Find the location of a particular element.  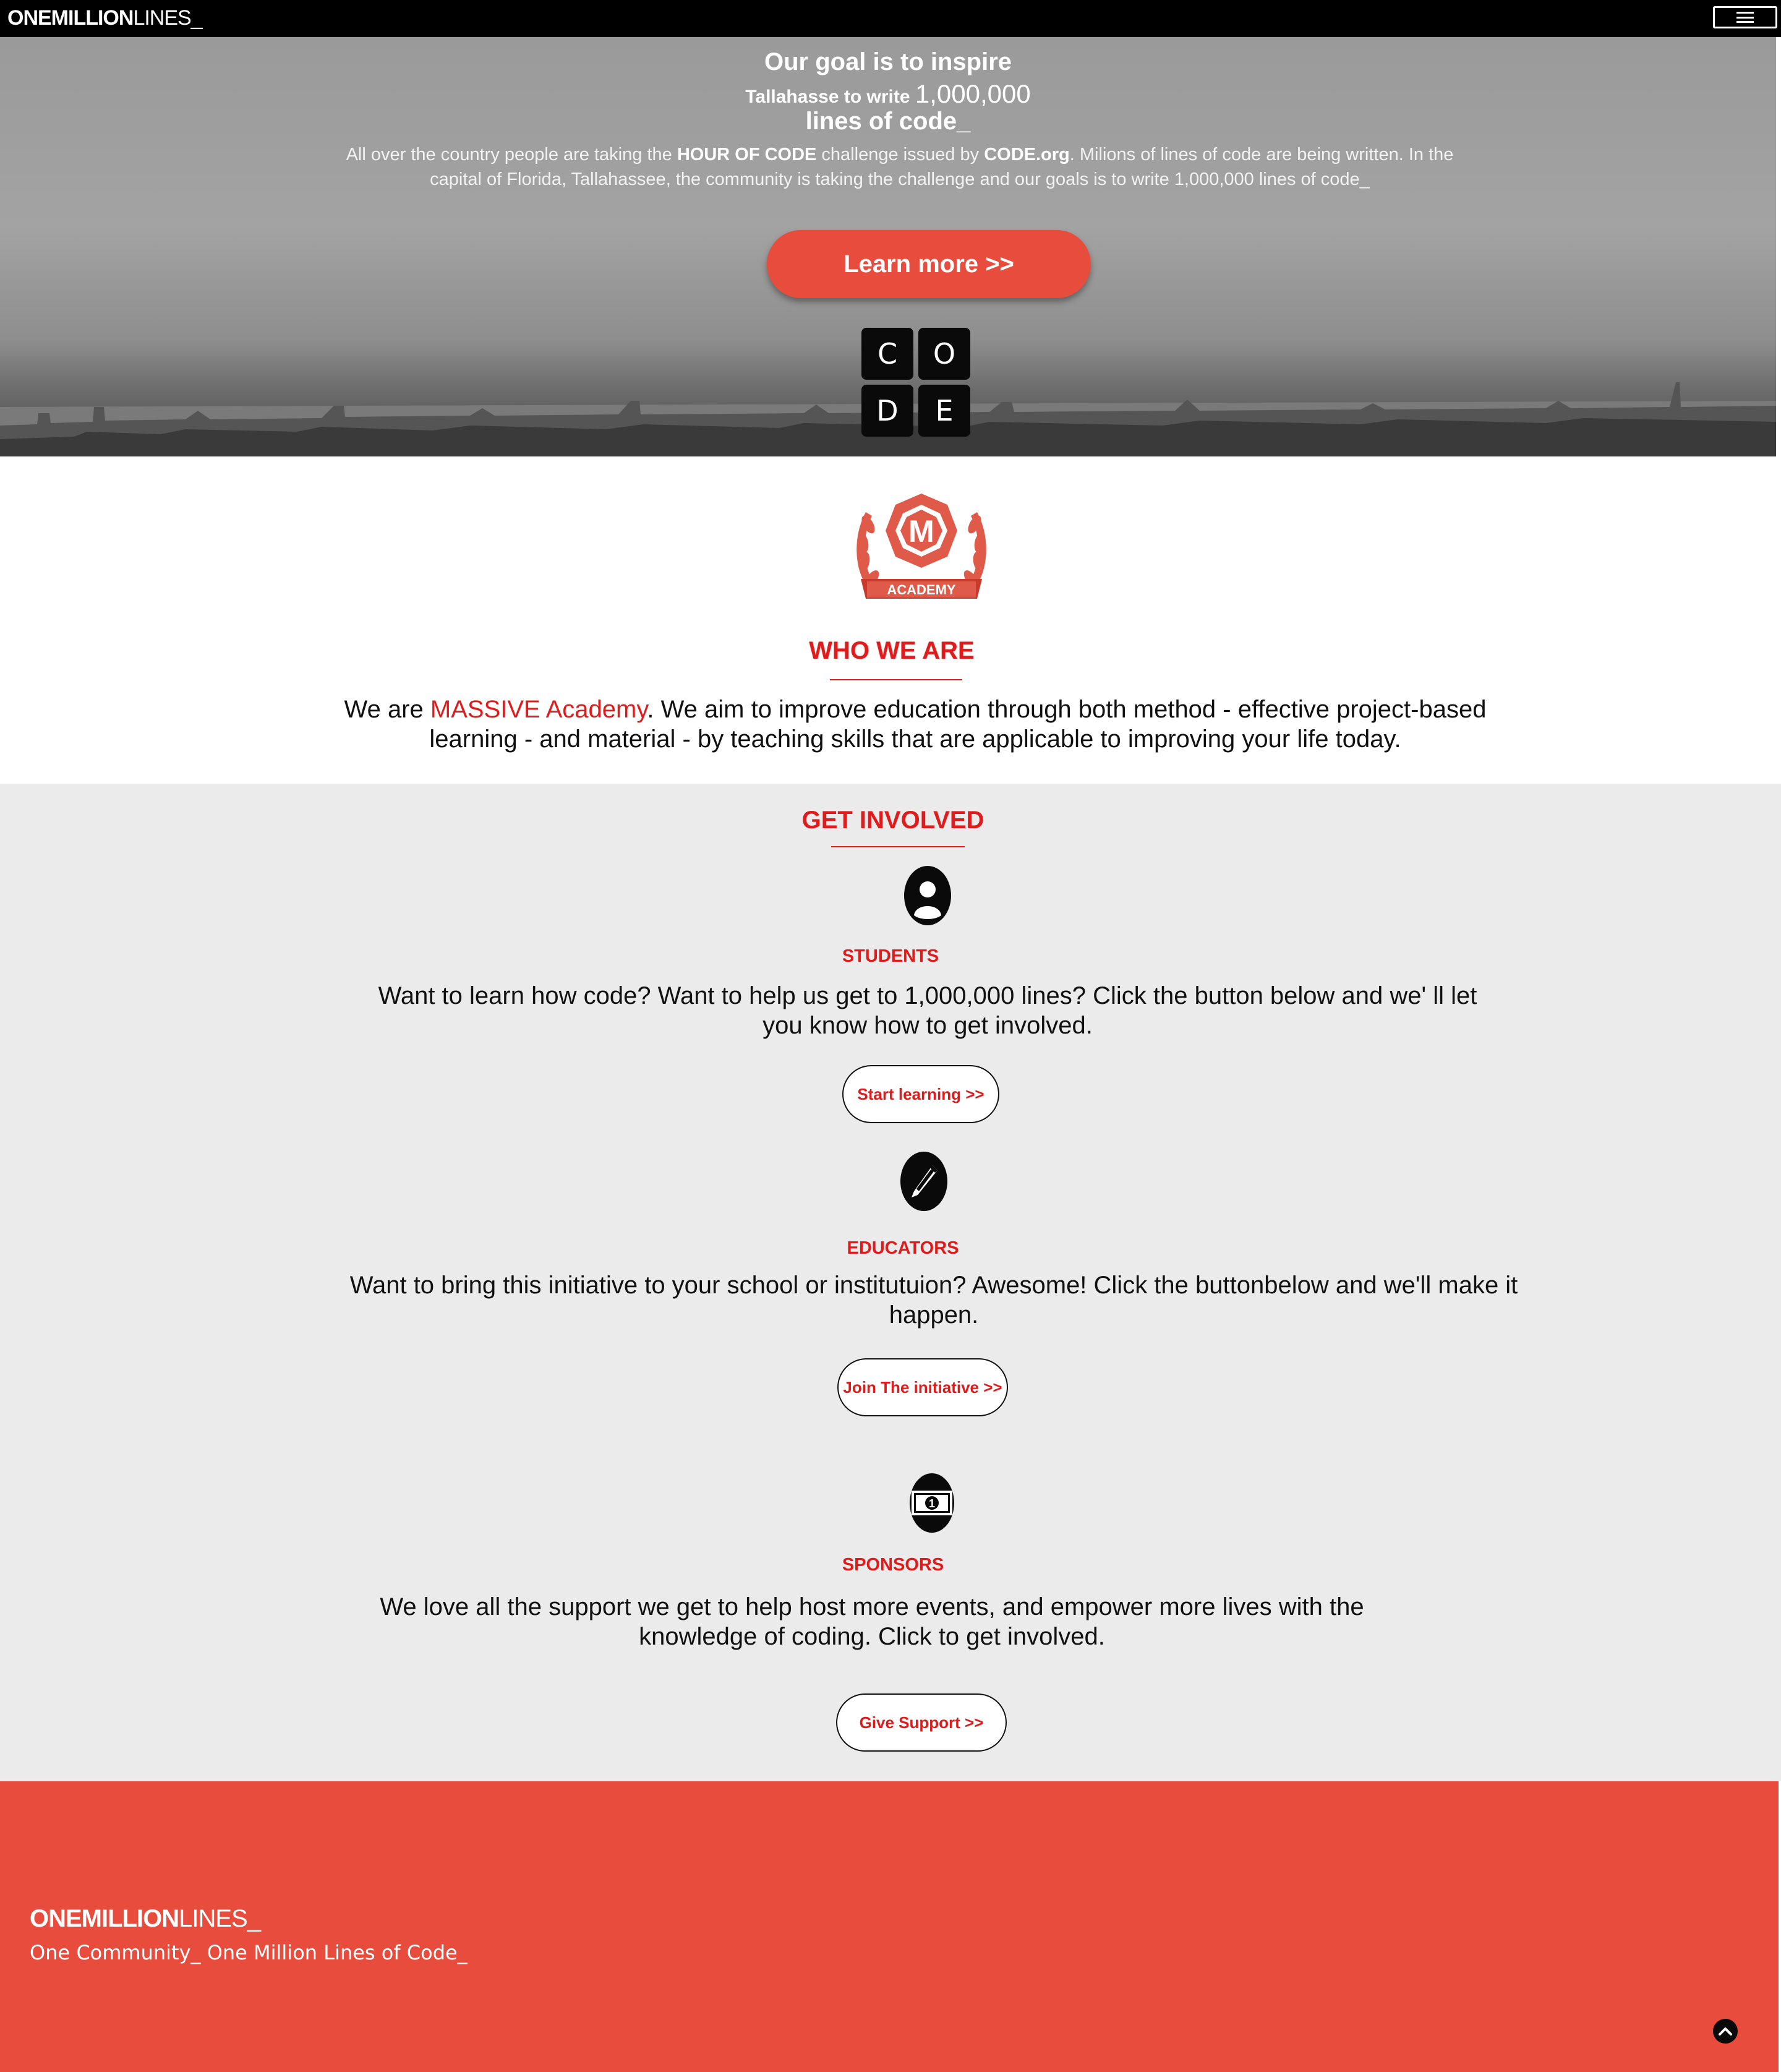

user-icon is located at coordinates (927, 896).